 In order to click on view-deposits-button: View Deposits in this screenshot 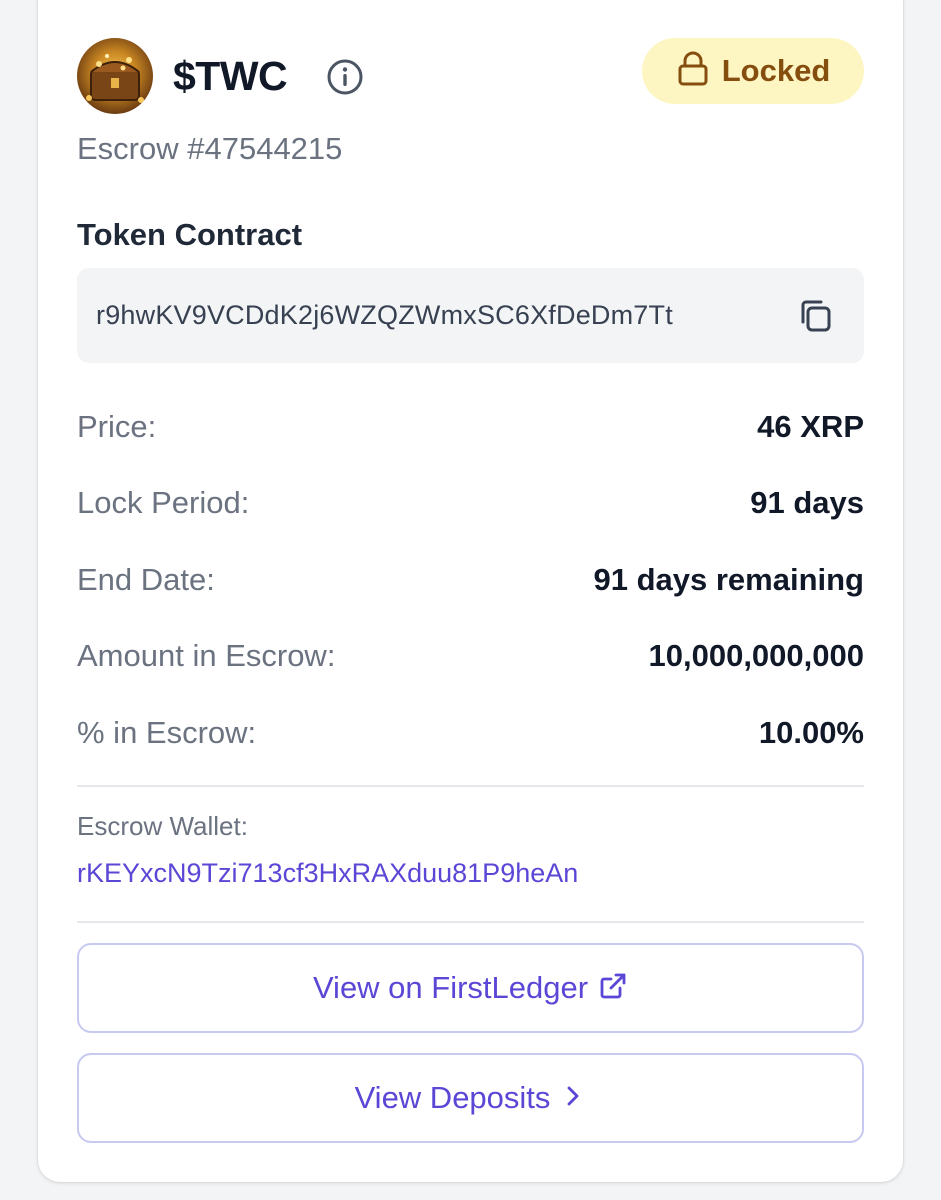, I will do `click(470, 1098)`.